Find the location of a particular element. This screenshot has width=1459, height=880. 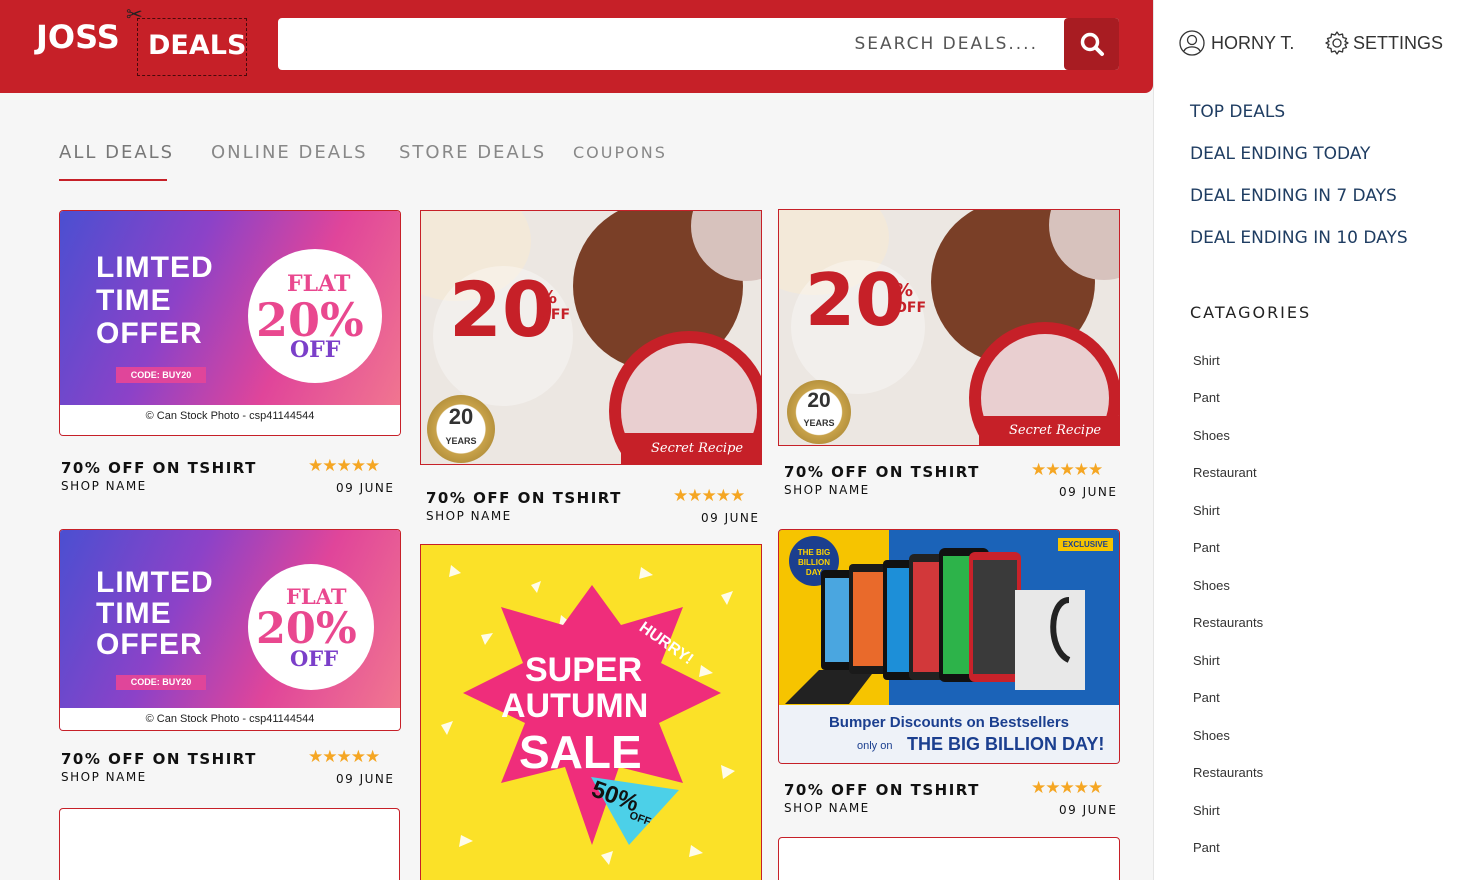

deal-card-image: HURRY! SUPER AUTUMN SALE 50% OFF is located at coordinates (591, 712).